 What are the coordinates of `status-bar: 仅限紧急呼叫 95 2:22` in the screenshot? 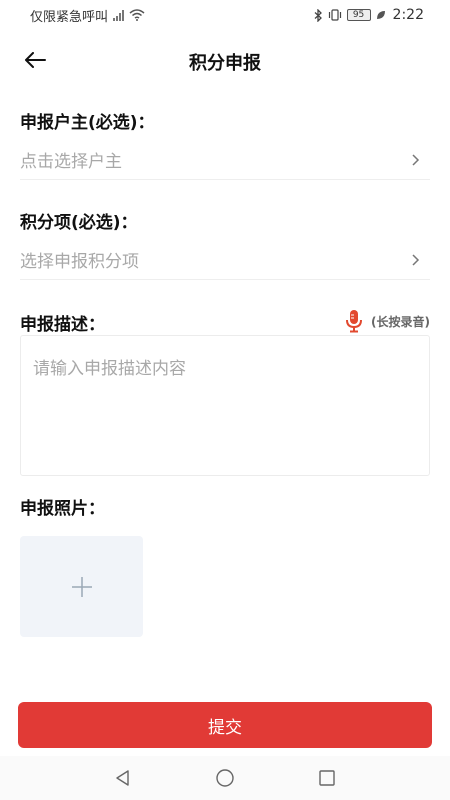 It's located at (225, 15).